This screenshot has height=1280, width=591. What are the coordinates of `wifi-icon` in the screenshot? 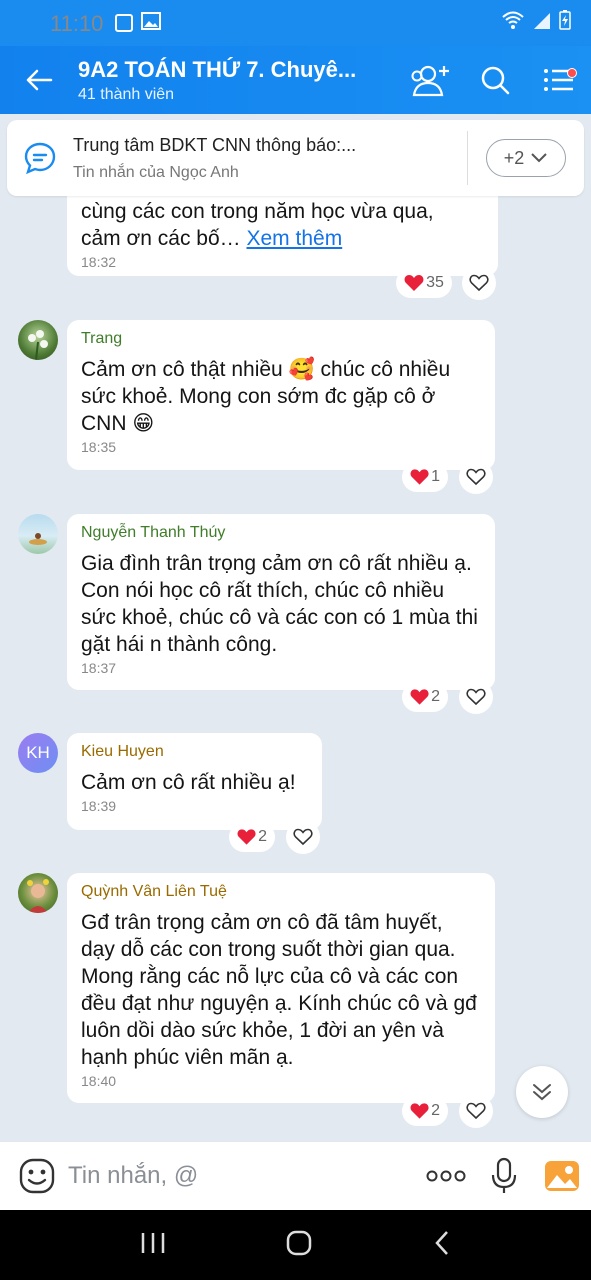 It's located at (513, 23).